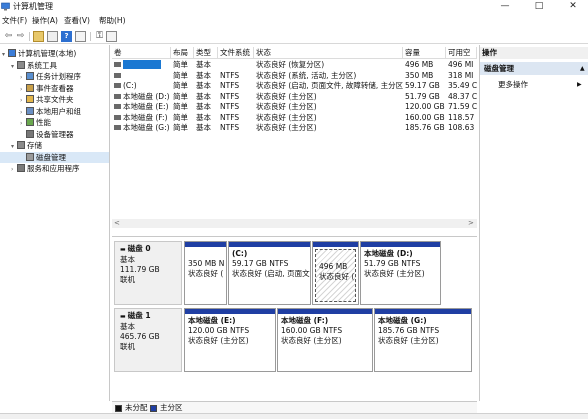  What do you see at coordinates (335, 267) in the screenshot?
I see `partition-text: 496 MB 状态良好 (` at bounding box center [335, 267].